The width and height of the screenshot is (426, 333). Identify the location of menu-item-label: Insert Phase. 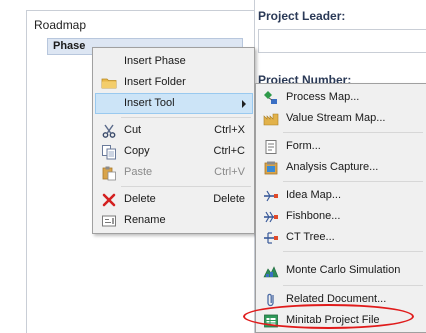
(155, 61).